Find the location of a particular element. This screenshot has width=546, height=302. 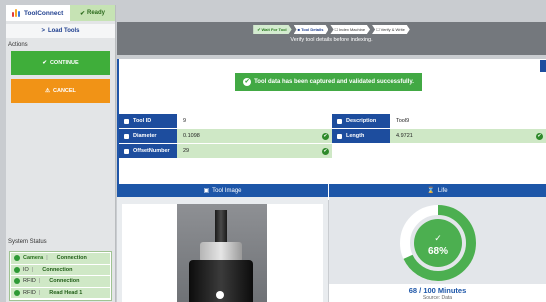

id-card-icon is located at coordinates (339, 121).